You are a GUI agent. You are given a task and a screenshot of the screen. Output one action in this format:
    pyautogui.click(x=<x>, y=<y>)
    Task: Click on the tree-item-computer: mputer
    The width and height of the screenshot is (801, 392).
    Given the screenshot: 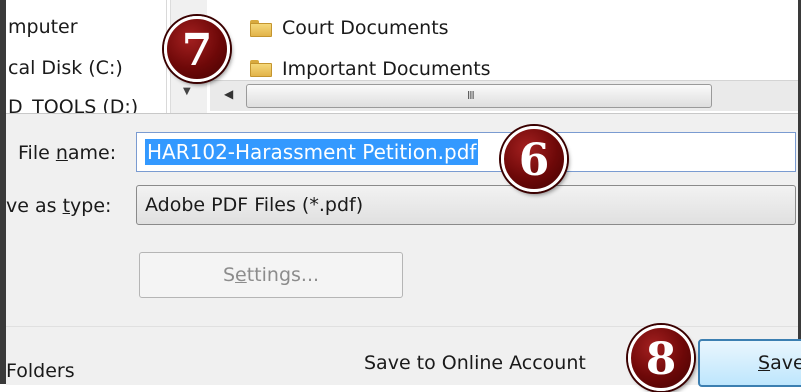 What is the action you would take?
    pyautogui.click(x=43, y=27)
    